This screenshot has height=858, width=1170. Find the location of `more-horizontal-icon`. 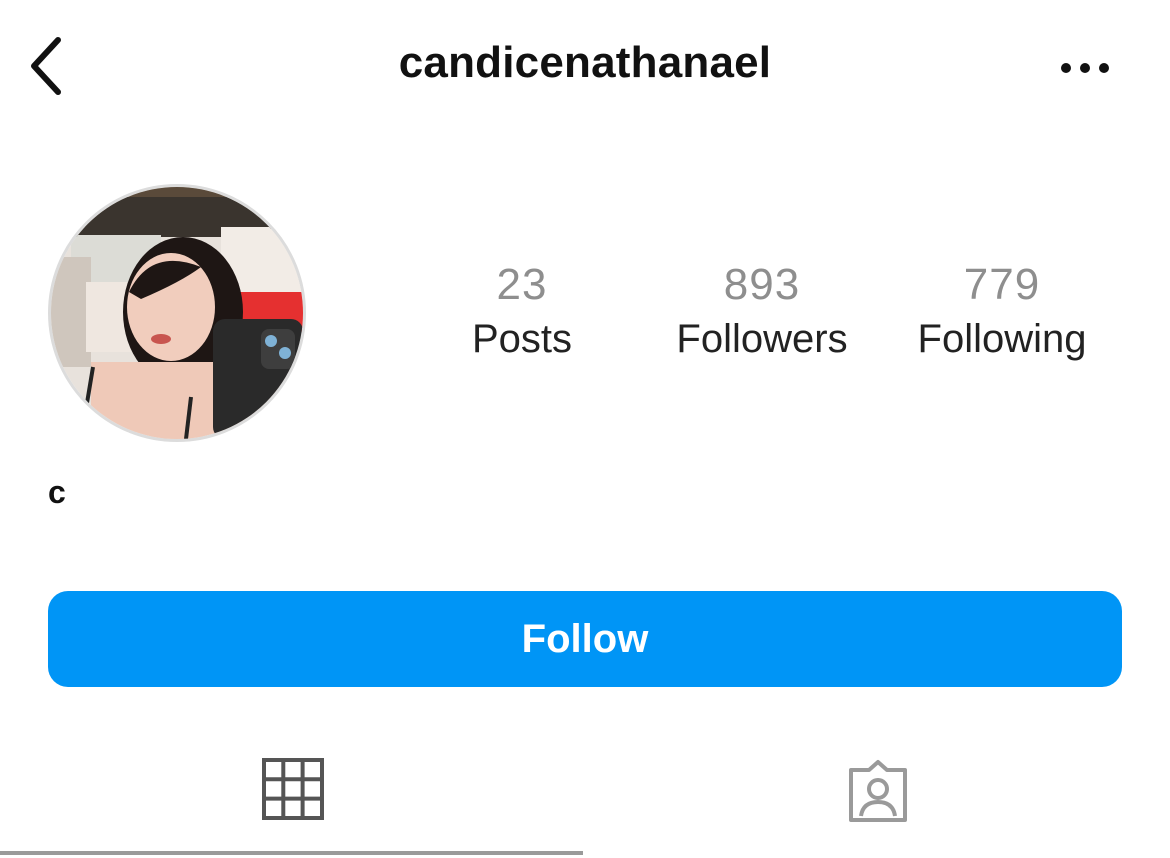

more-horizontal-icon is located at coordinates (1085, 68).